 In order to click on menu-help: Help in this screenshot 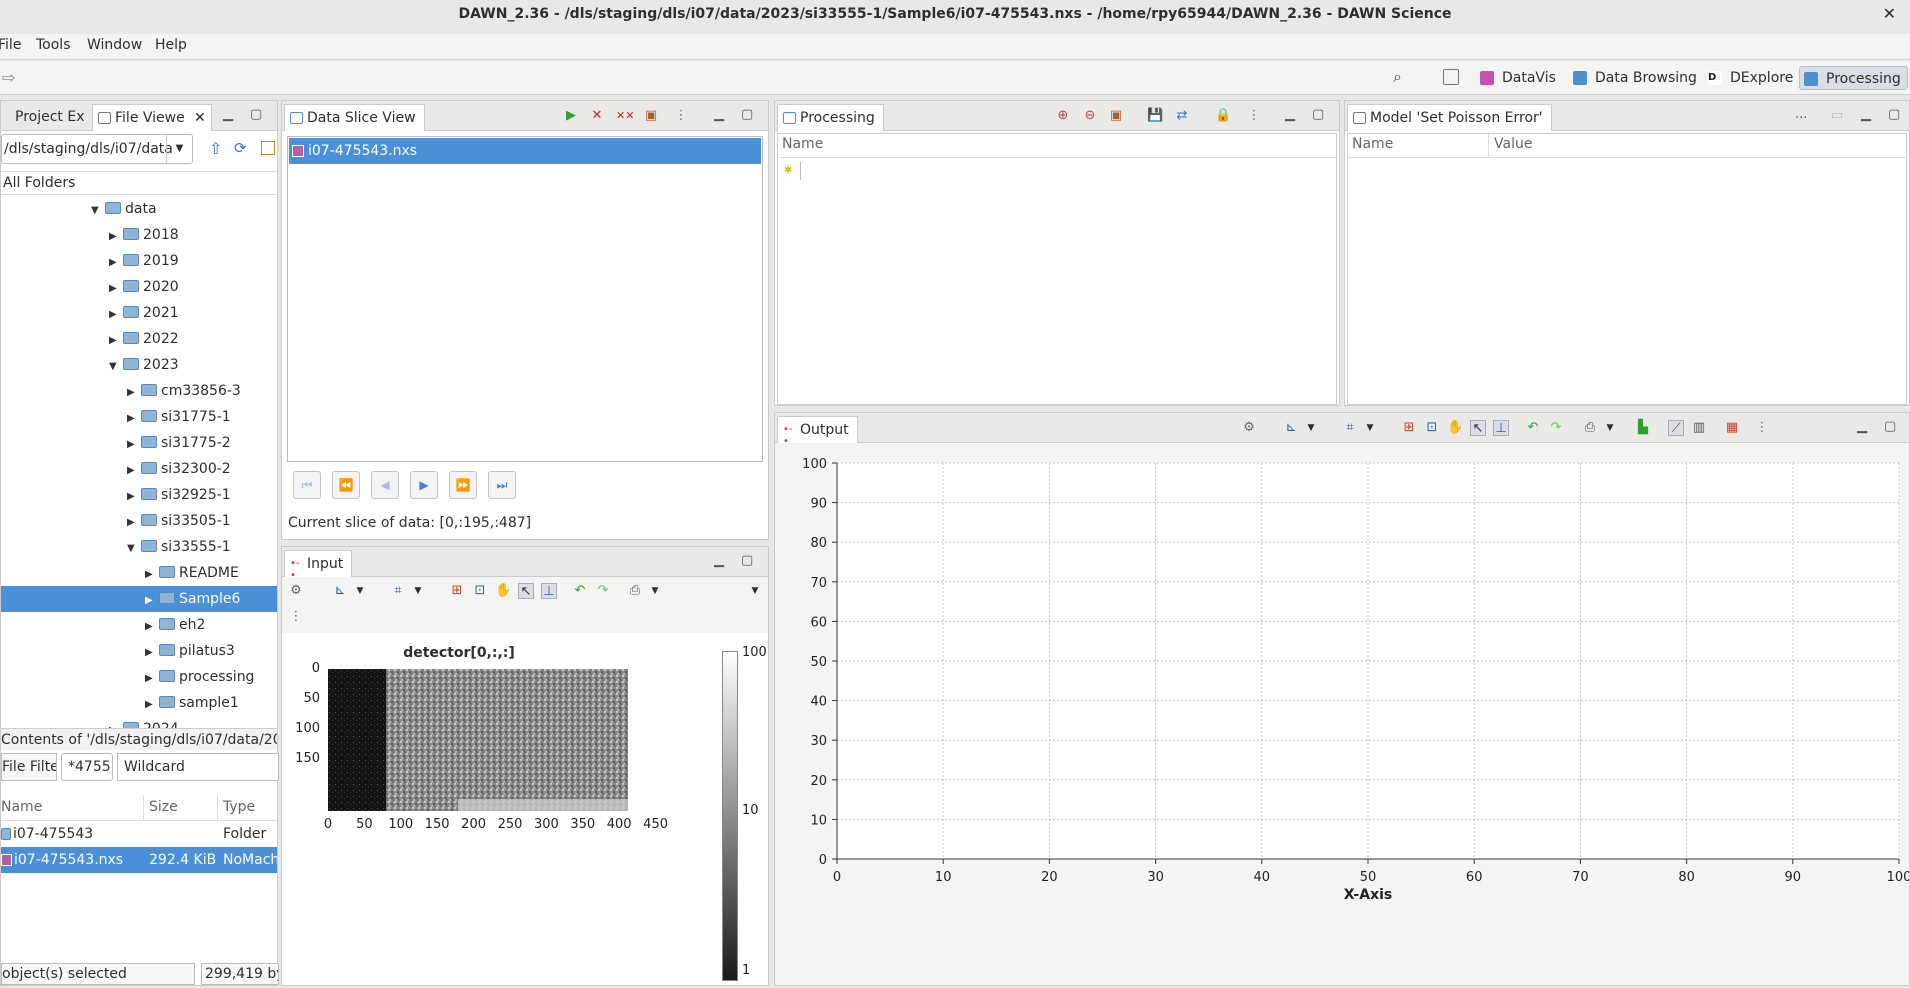, I will do `click(171, 45)`.